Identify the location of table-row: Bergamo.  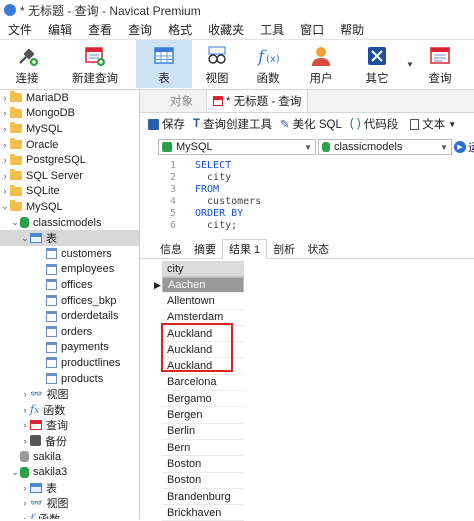
(203, 399).